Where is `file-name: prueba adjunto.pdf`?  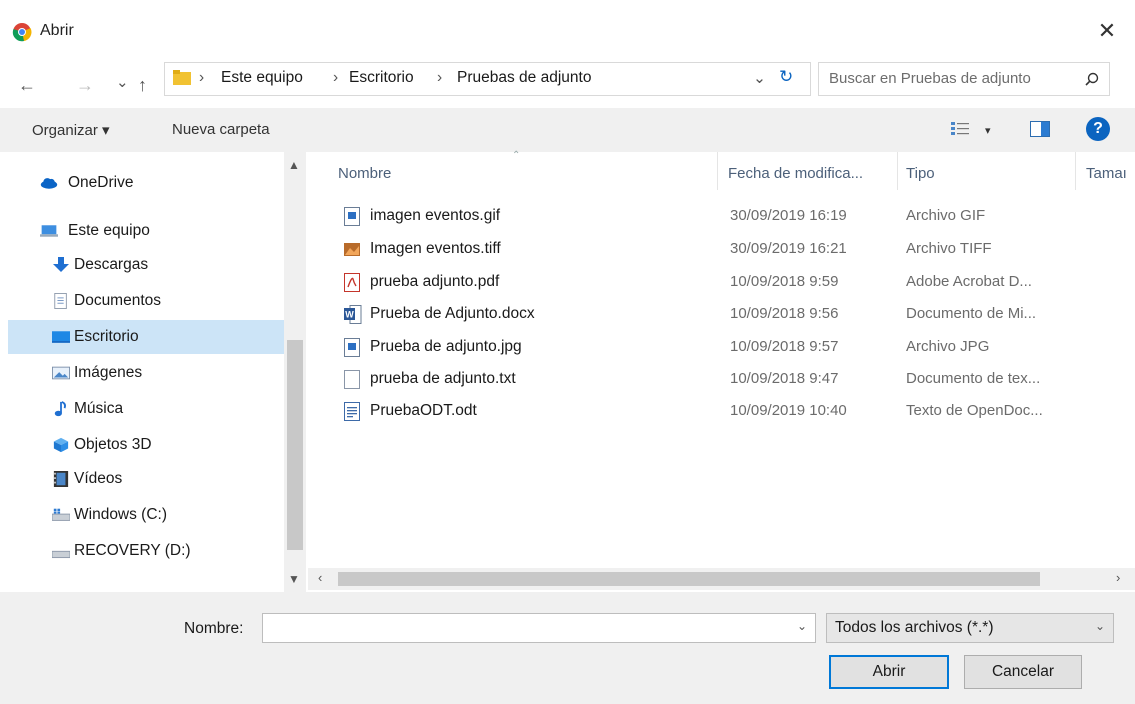 file-name: prueba adjunto.pdf is located at coordinates (435, 281).